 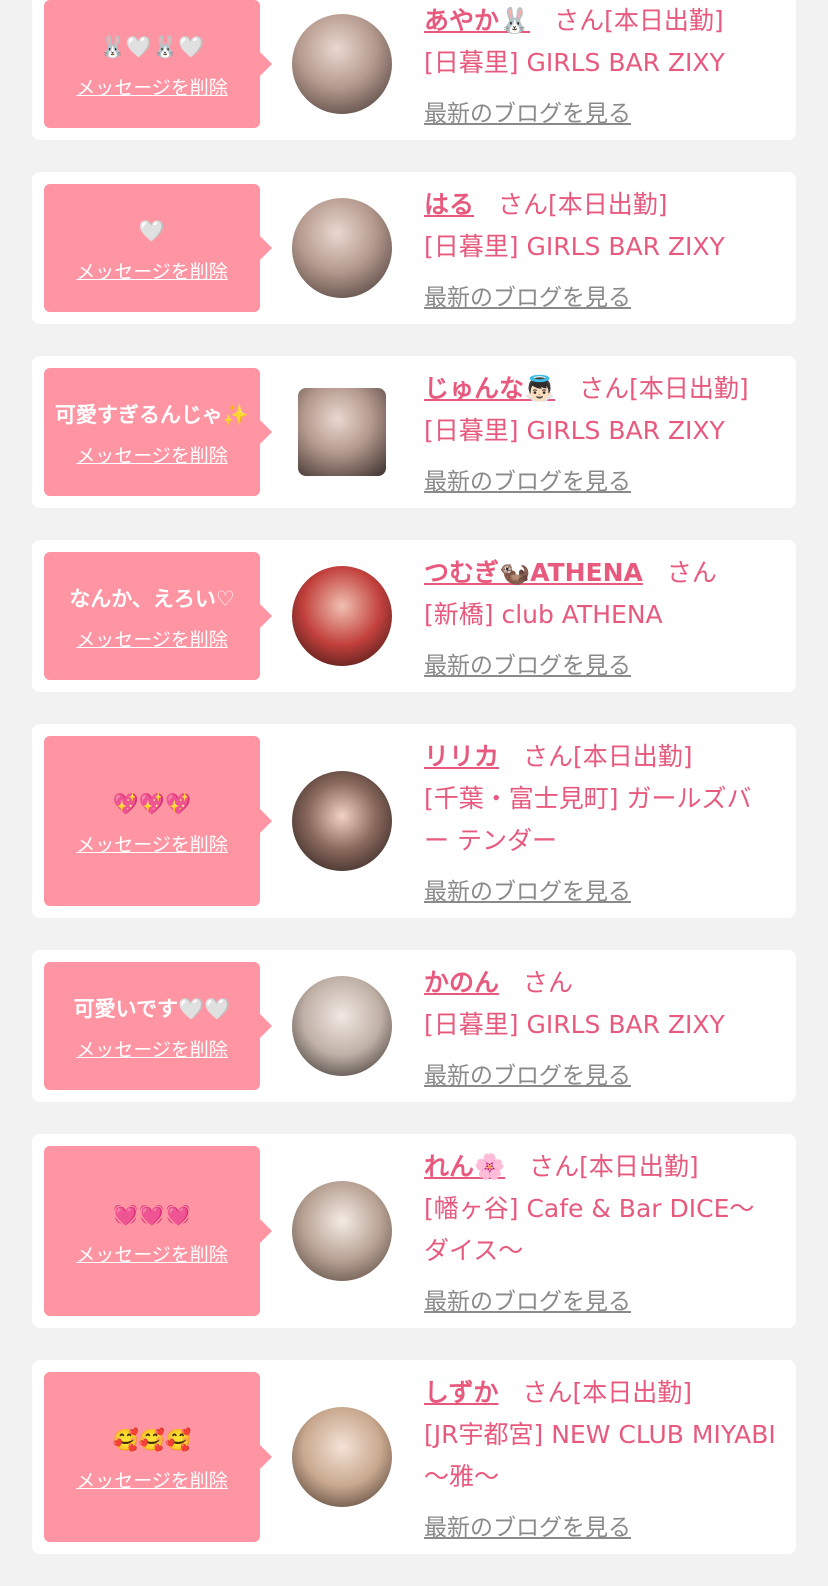 What do you see at coordinates (158, 616) in the screenshot?
I see `message-bubble: なんか、えろい♡ メッセージを削除` at bounding box center [158, 616].